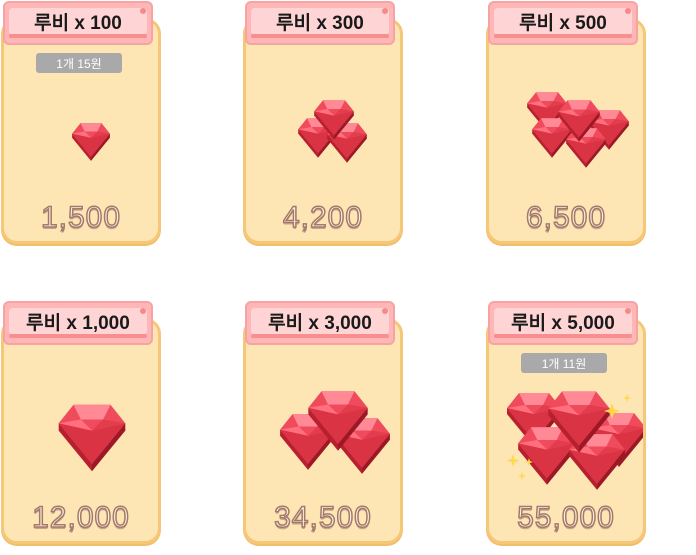  Describe the element at coordinates (566, 217) in the screenshot. I see `product-price: 6,500` at that location.